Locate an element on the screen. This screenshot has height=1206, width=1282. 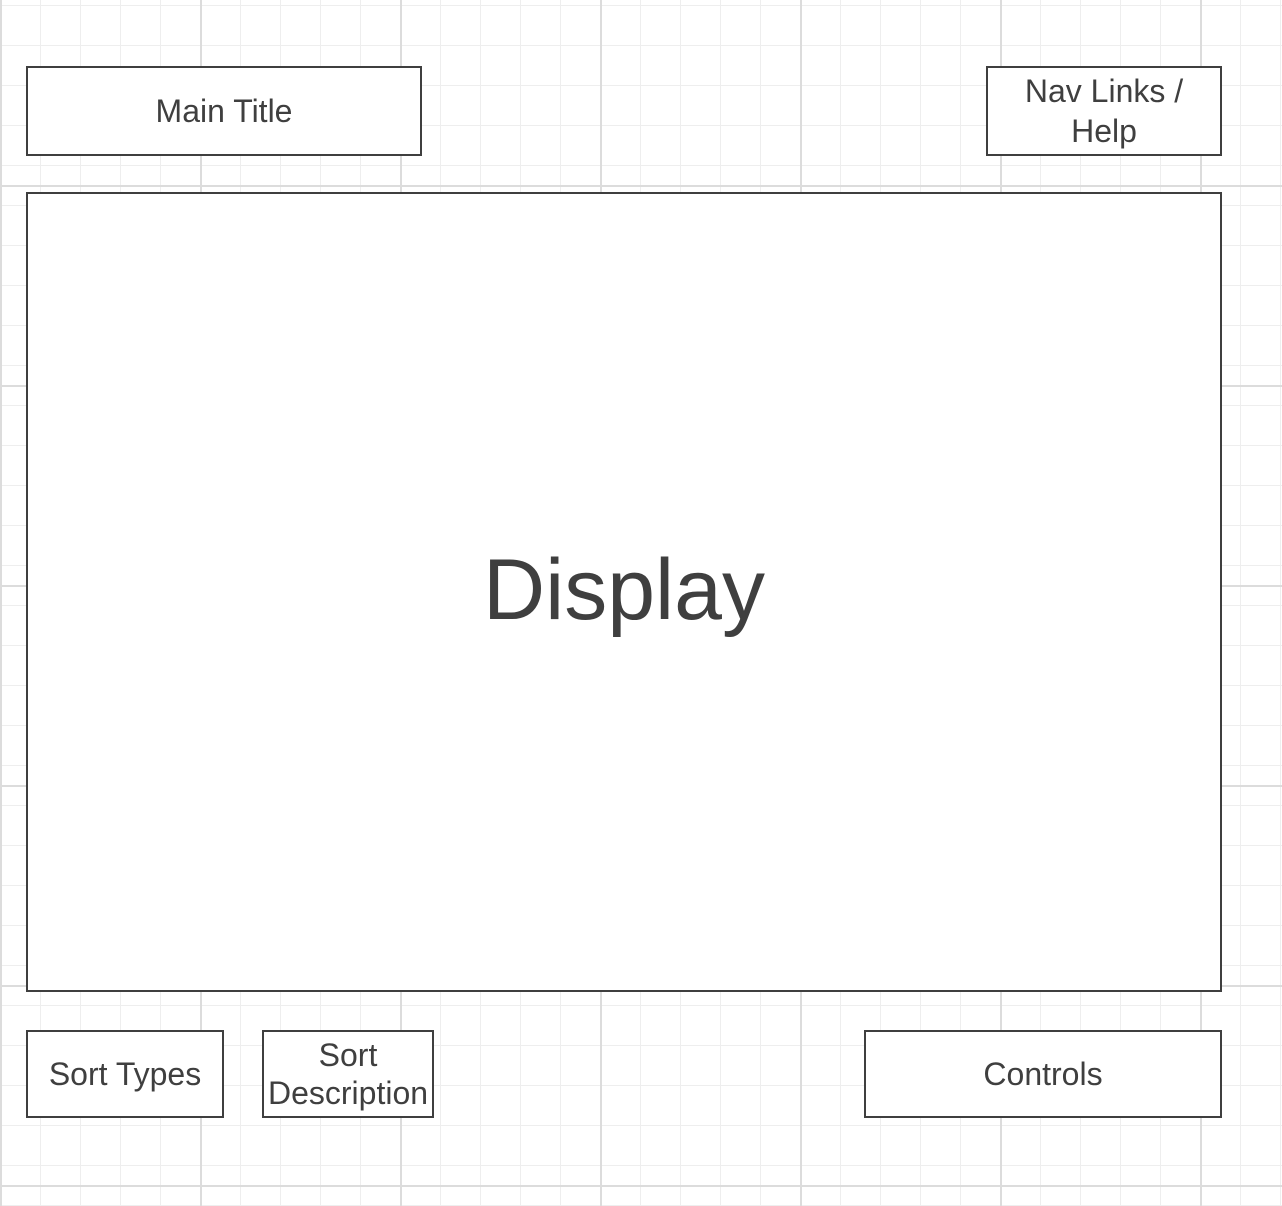
controls-box: Controls is located at coordinates (1043, 1074).